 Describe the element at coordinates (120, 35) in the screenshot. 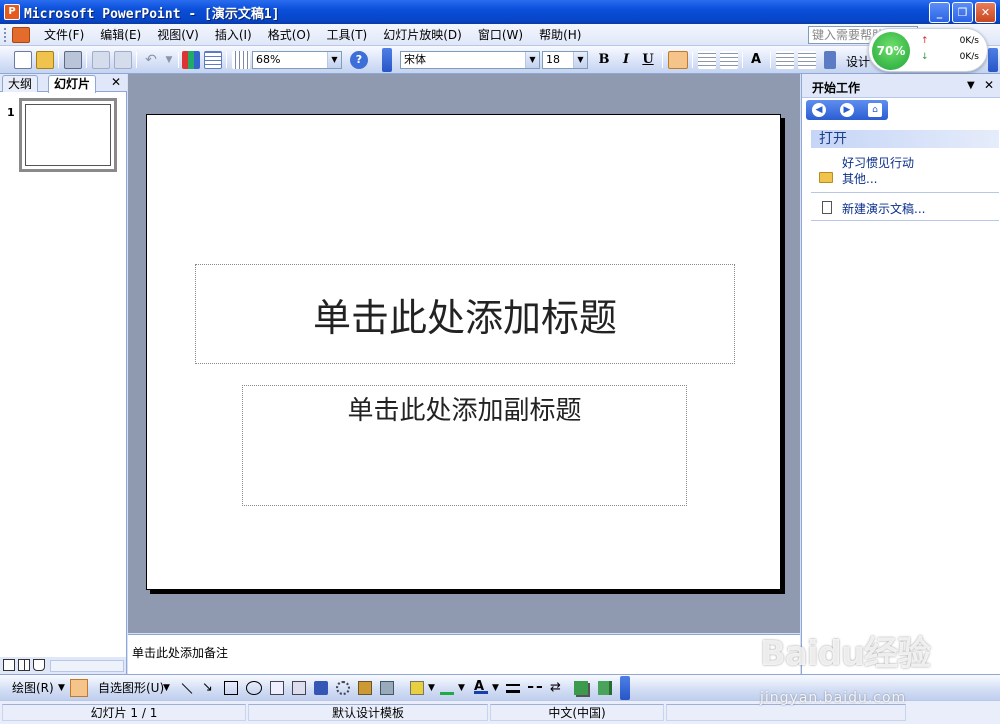

I see `menu-edit: 编辑(E)` at that location.